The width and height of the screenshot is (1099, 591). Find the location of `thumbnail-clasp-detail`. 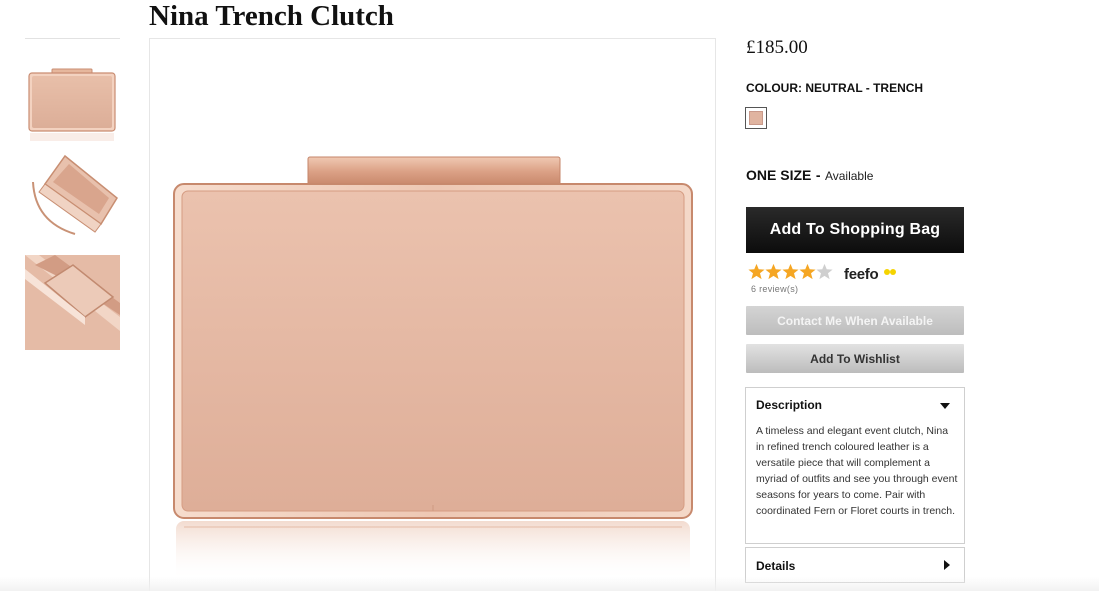

thumbnail-clasp-detail is located at coordinates (72, 302).